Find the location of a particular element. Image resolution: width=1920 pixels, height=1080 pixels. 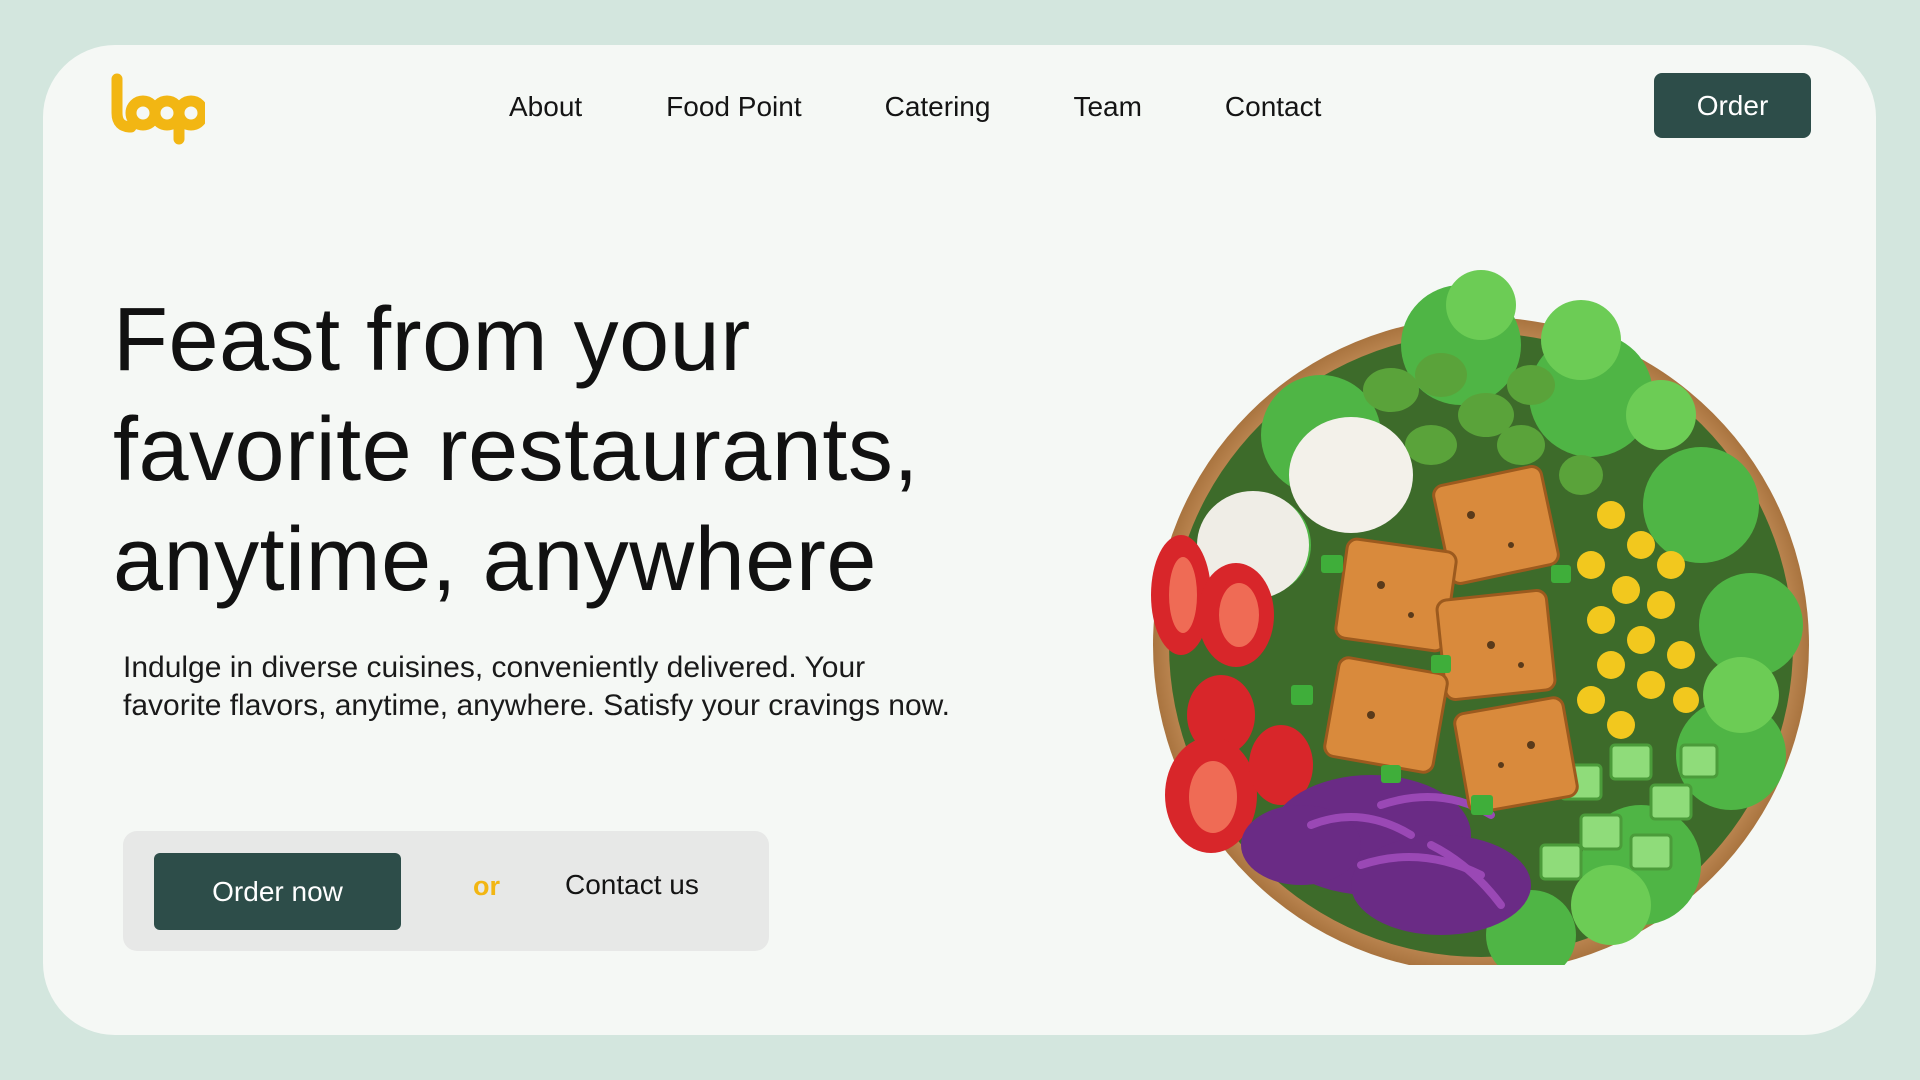

order-now-button: Order now is located at coordinates (277, 891).